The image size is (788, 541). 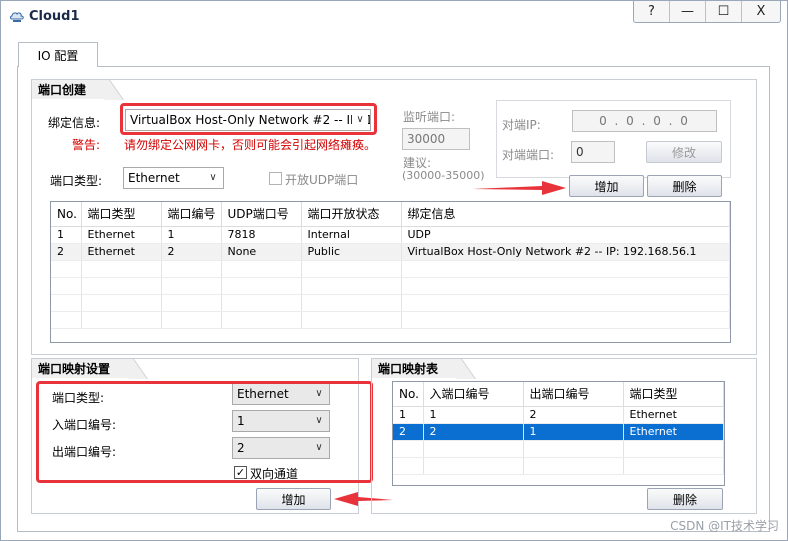 I want to click on help-button: ?, so click(x=652, y=11).